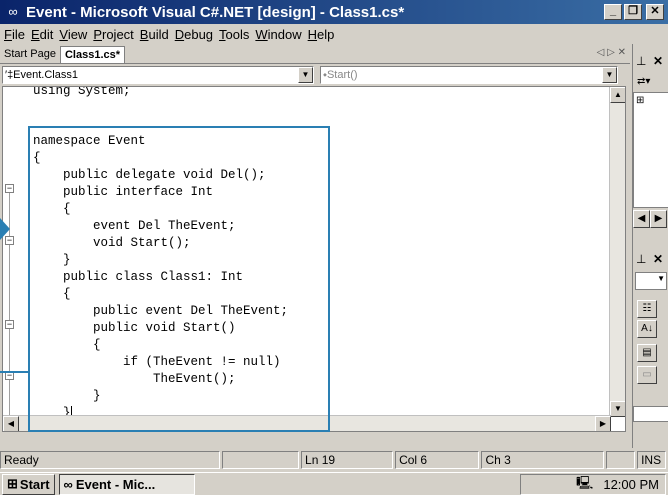  I want to click on status-bar: Ready Ln 19 Col 6 Ch 3 INS, so click(334, 460).